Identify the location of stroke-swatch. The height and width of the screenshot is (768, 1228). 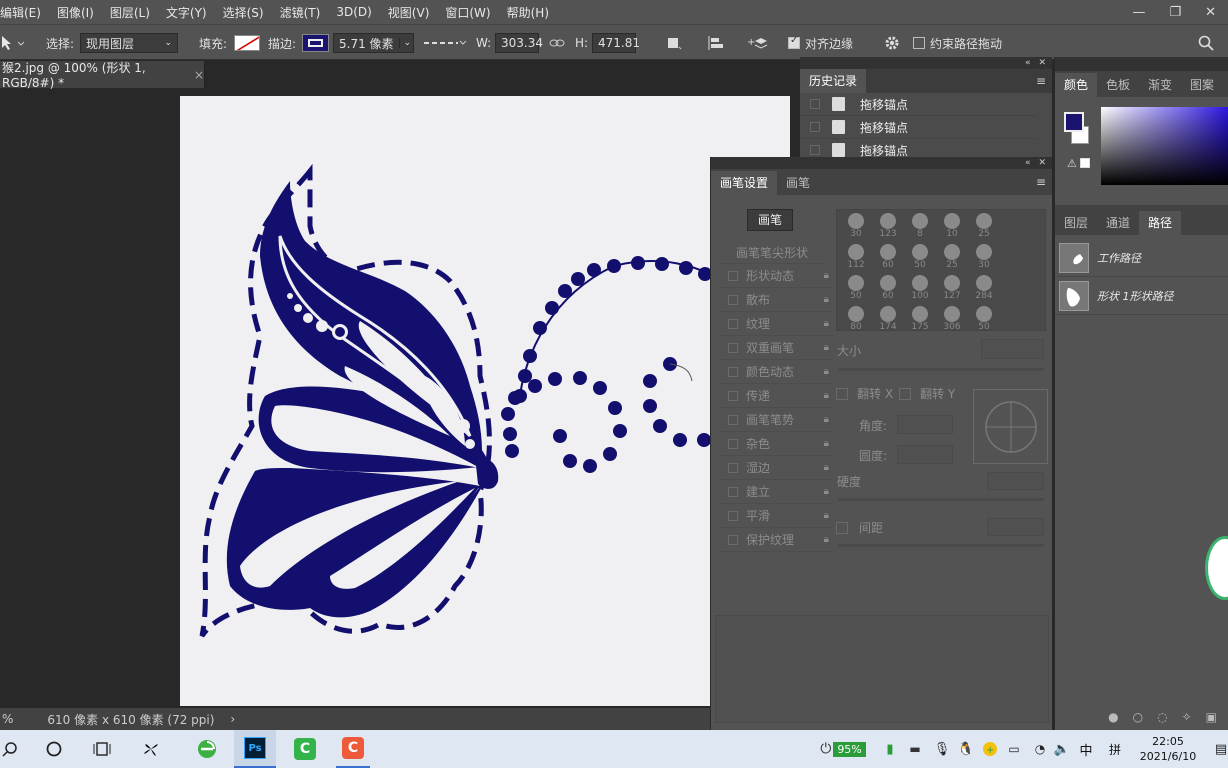
(315, 43).